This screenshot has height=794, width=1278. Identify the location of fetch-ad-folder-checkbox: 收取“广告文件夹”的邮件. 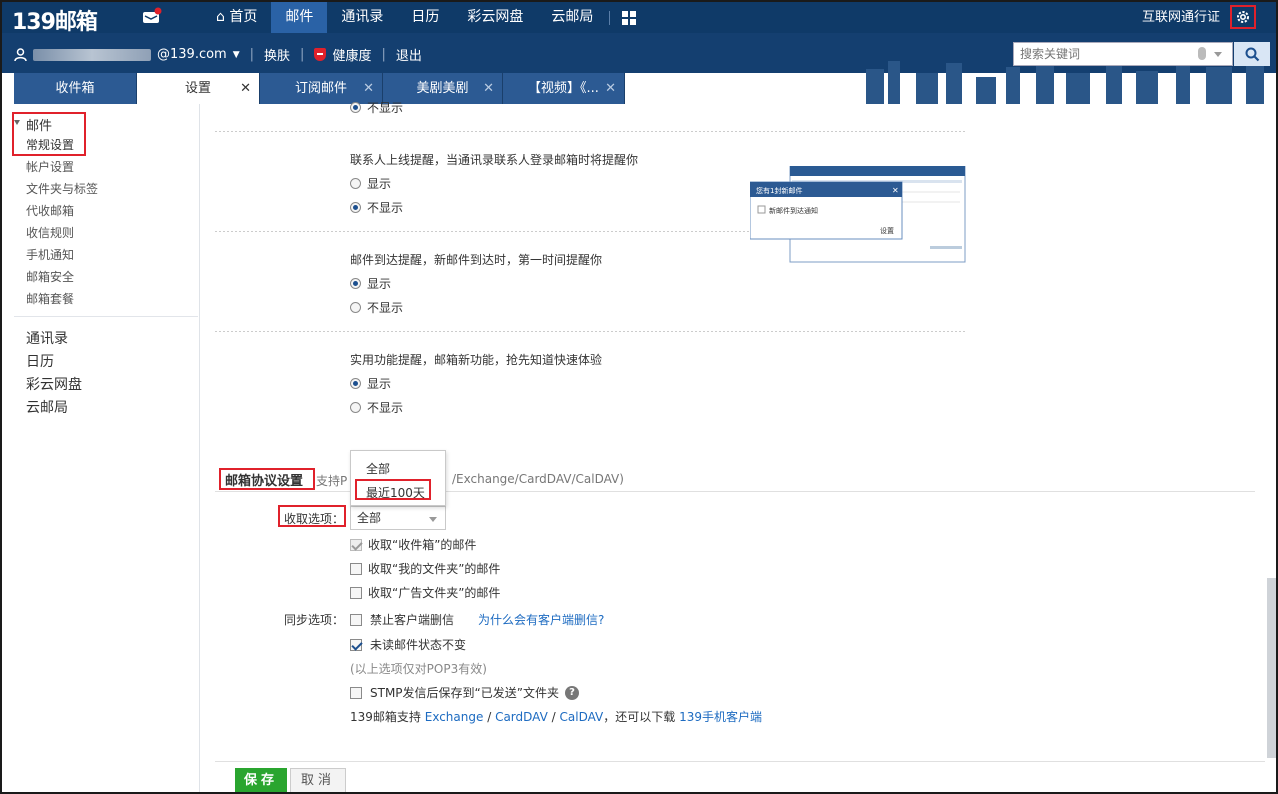
(425, 592).